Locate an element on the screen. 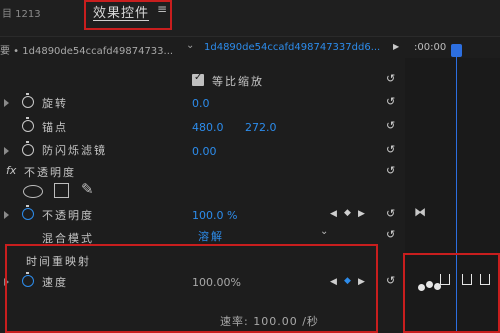 This screenshot has width=500, height=333. panel-header: 目 1213 效果控件 ≡ is located at coordinates (250, 18).